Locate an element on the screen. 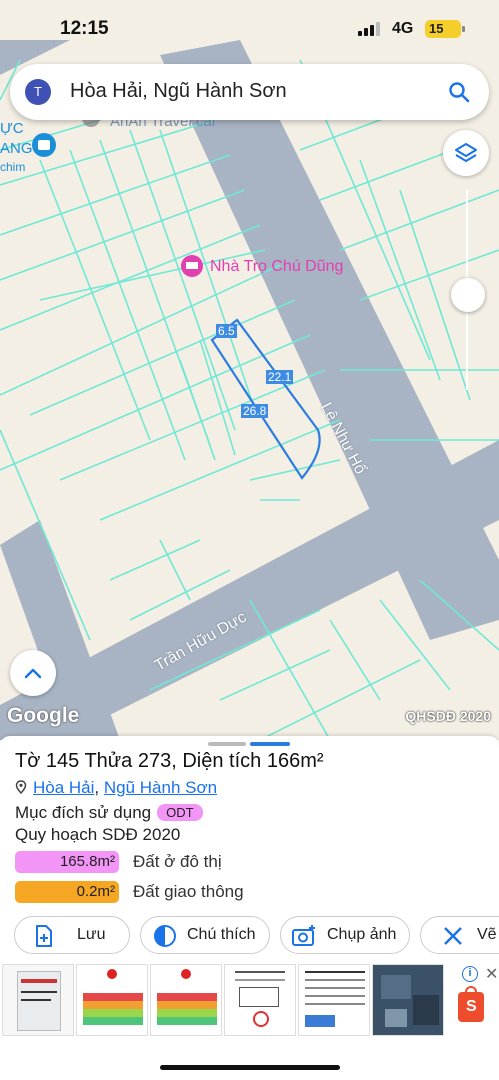 The image size is (499, 1080). ruler-pencil-icon is located at coordinates (453, 936).